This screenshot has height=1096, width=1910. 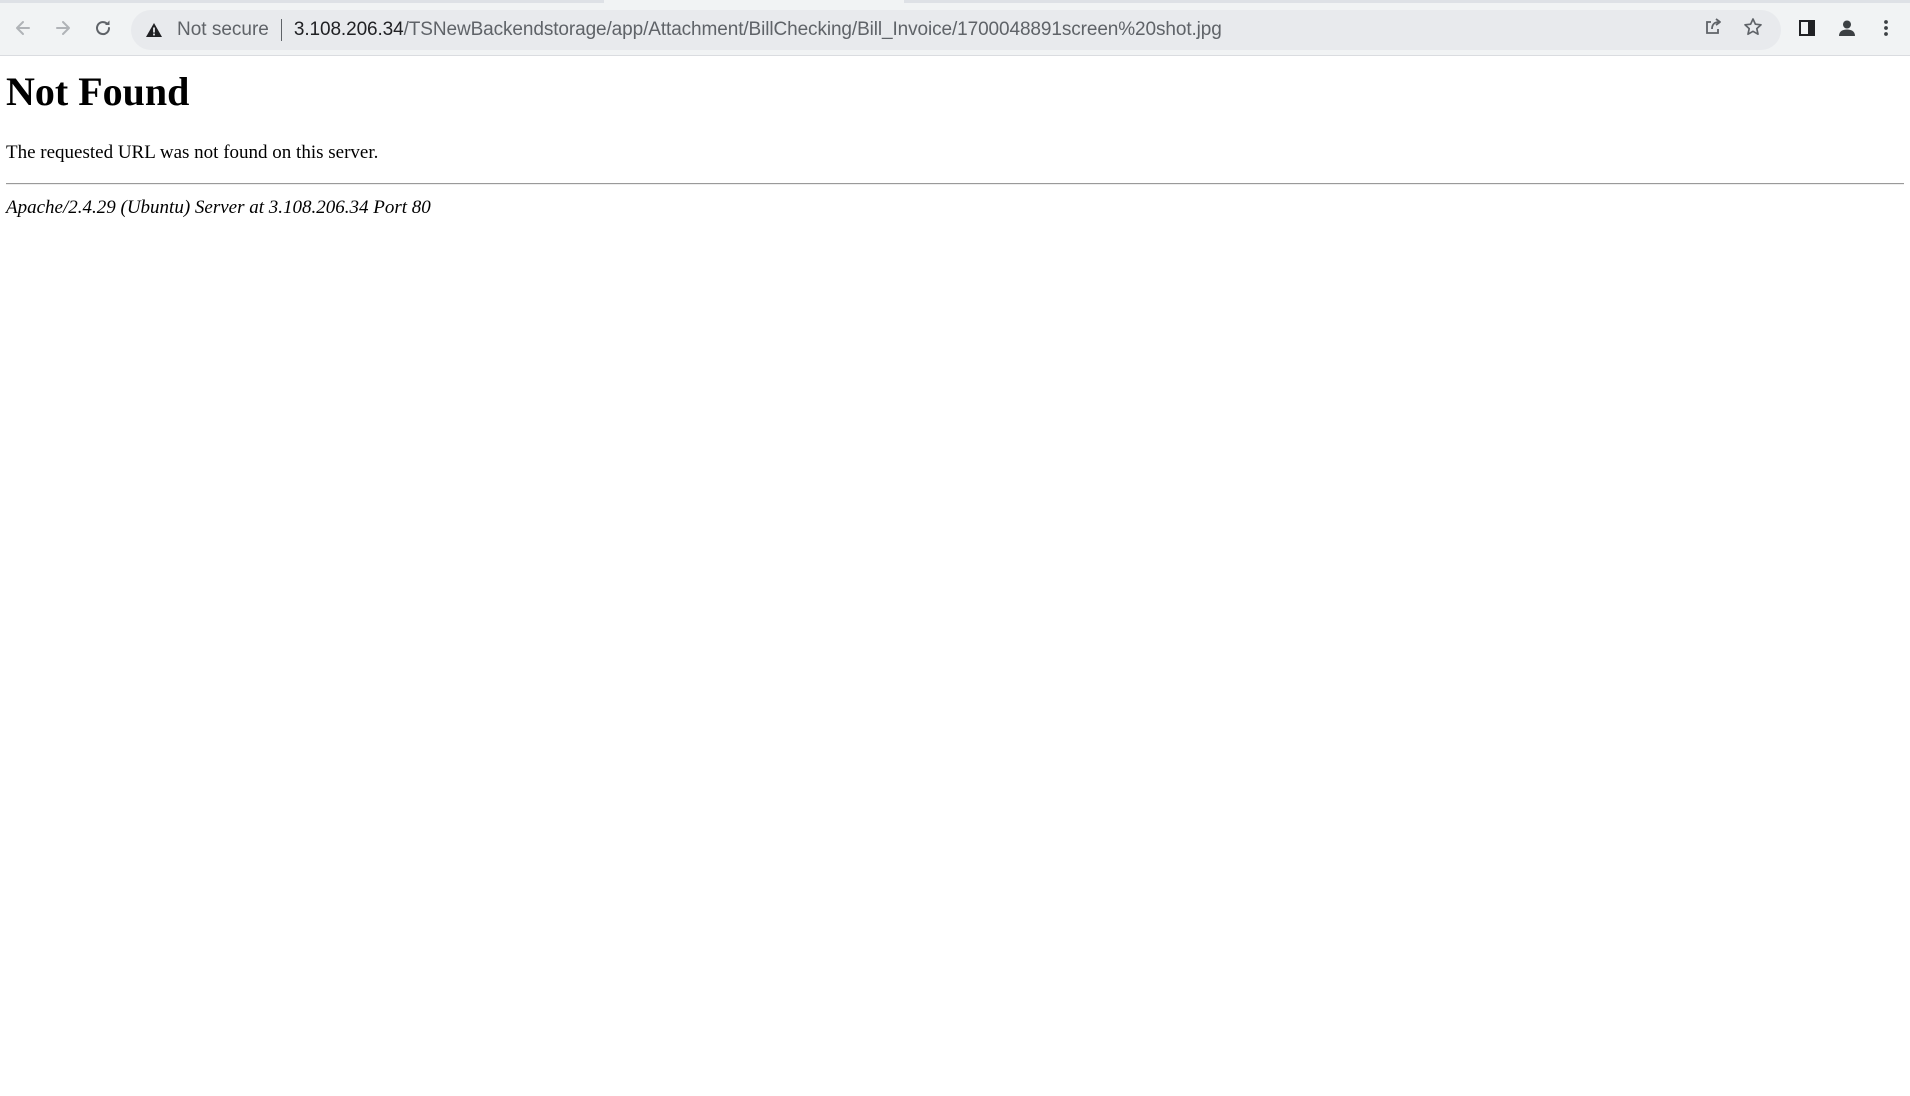 I want to click on arrow-left-icon, so click(x=23, y=28).